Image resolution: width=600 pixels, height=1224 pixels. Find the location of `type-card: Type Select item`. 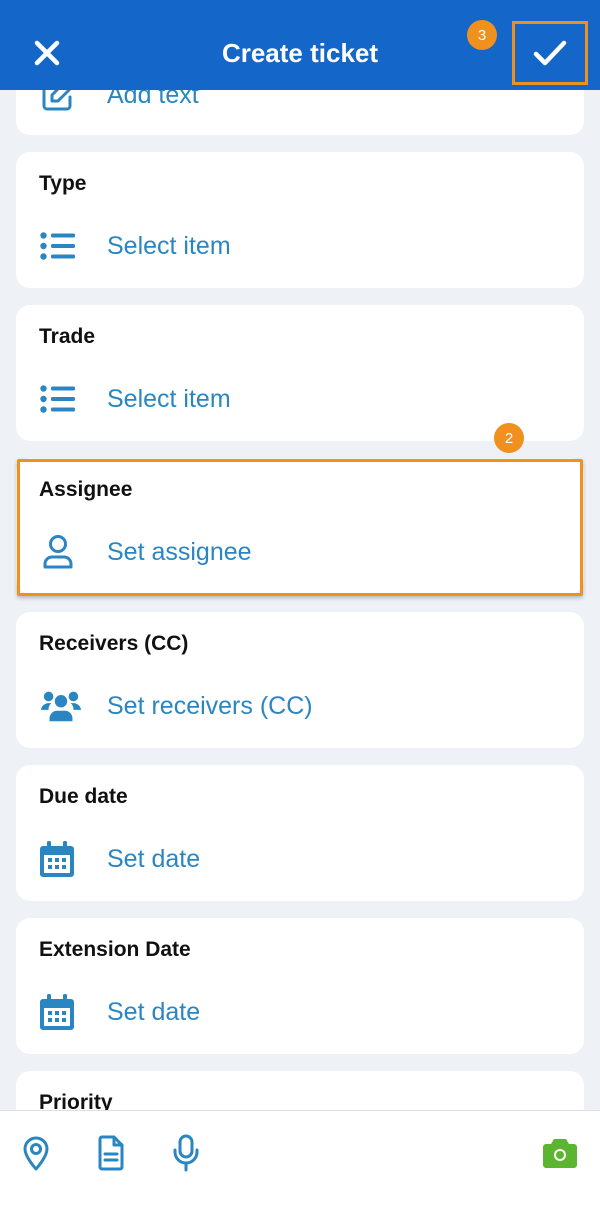

type-card: Type Select item is located at coordinates (300, 220).